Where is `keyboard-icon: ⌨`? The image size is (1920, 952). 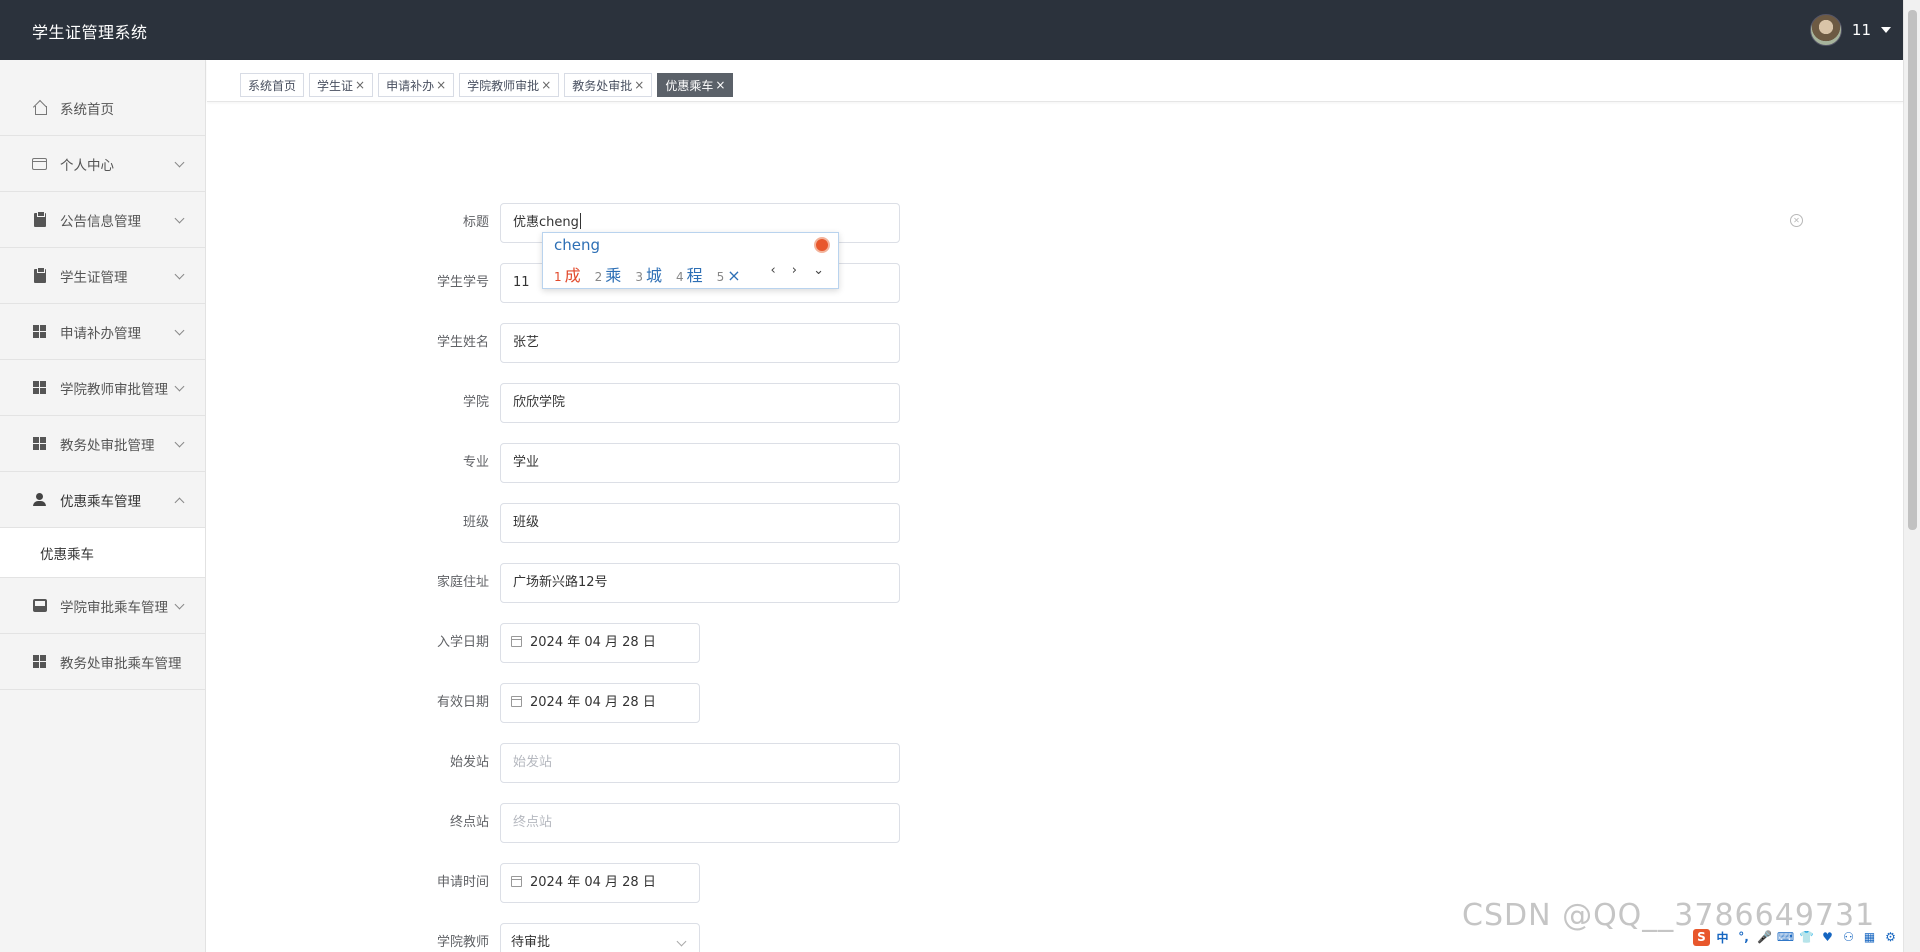 keyboard-icon: ⌨ is located at coordinates (1785, 937).